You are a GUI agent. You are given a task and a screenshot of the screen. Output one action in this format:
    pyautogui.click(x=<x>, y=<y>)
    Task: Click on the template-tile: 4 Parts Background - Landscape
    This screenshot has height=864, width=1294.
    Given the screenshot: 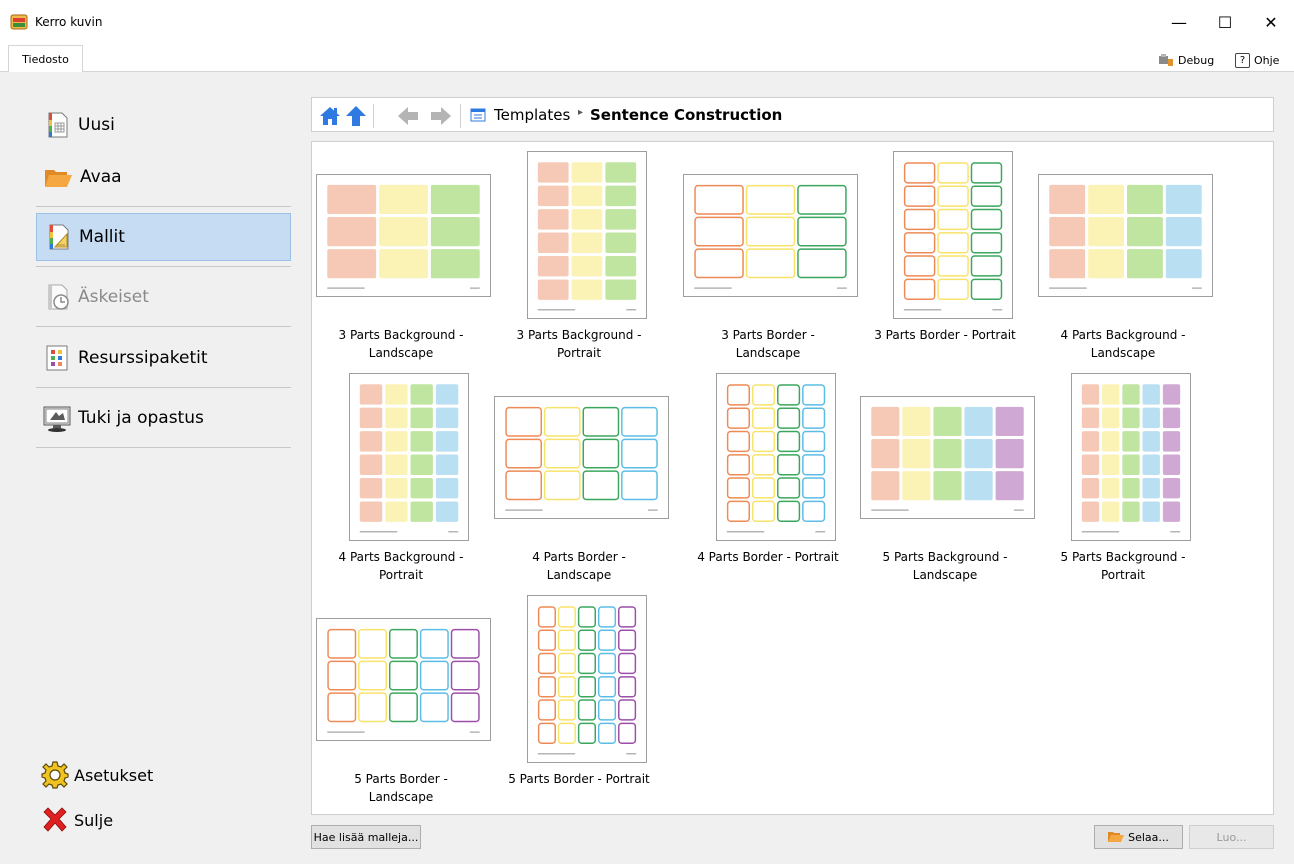 What is the action you would take?
    pyautogui.click(x=1123, y=251)
    